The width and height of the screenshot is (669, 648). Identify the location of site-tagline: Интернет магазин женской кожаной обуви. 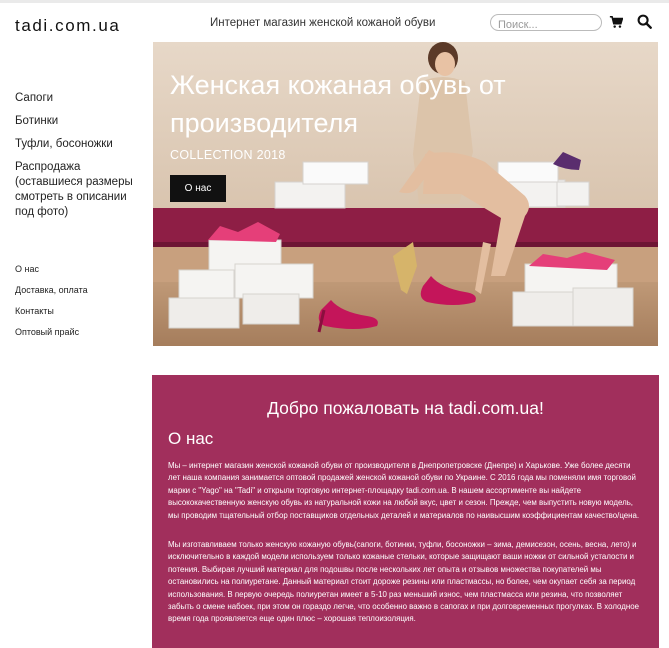
(323, 23).